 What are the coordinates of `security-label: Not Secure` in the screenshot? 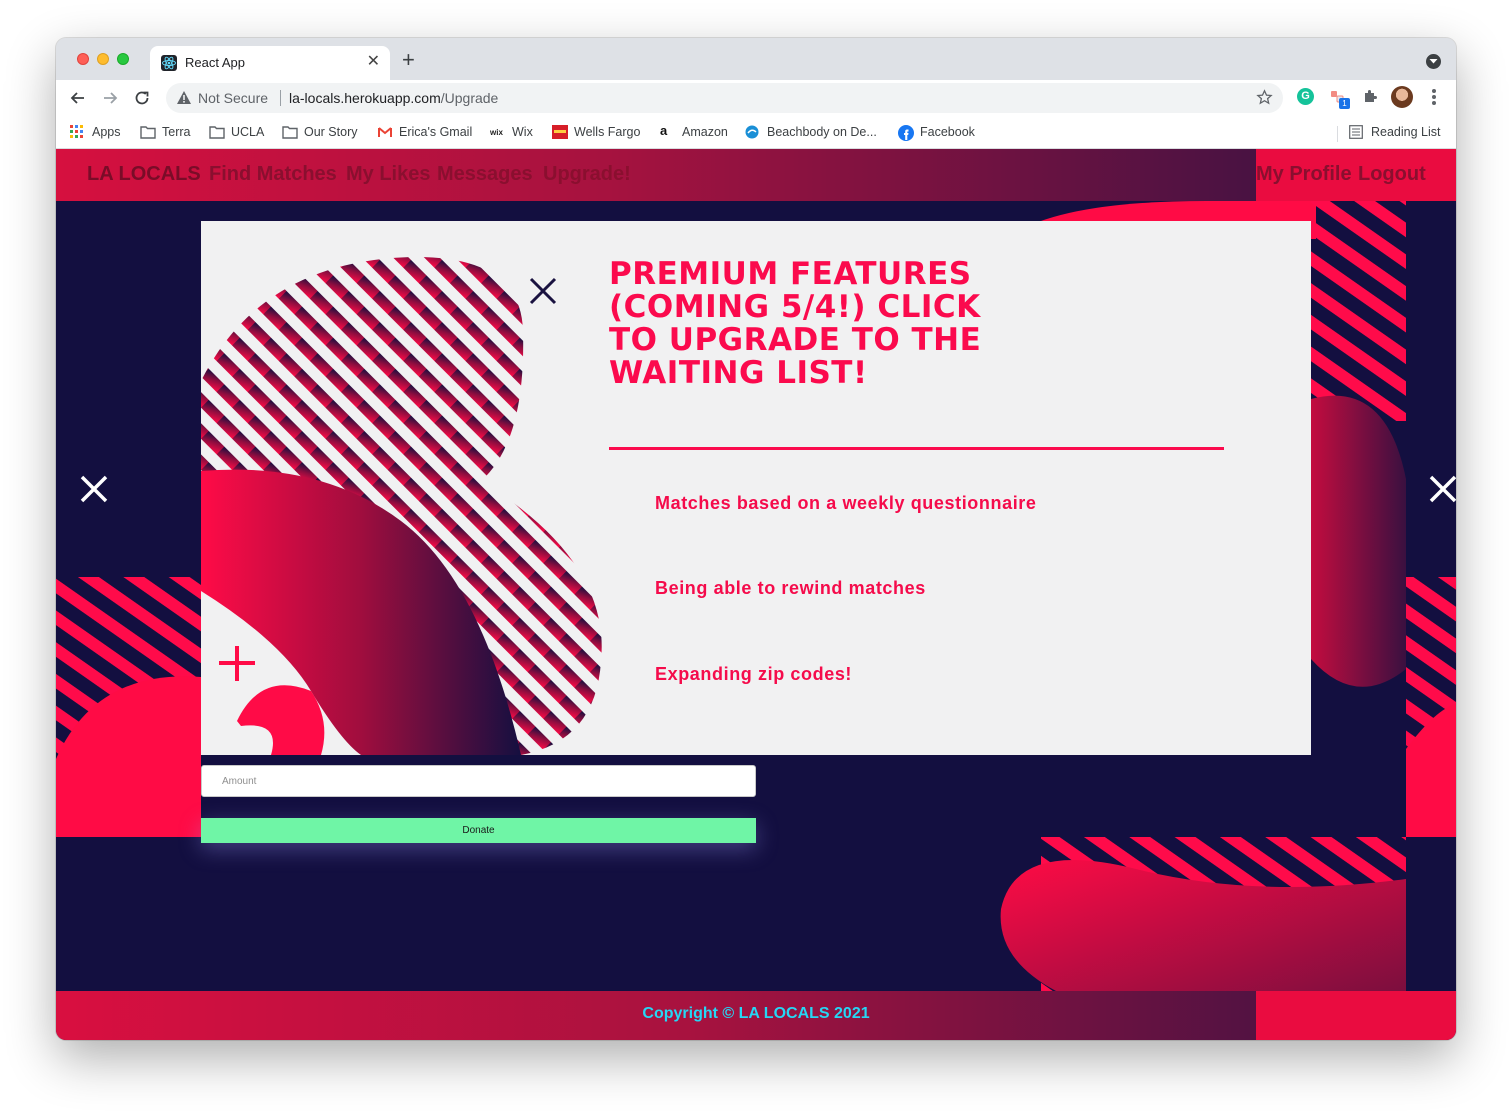 It's located at (233, 98).